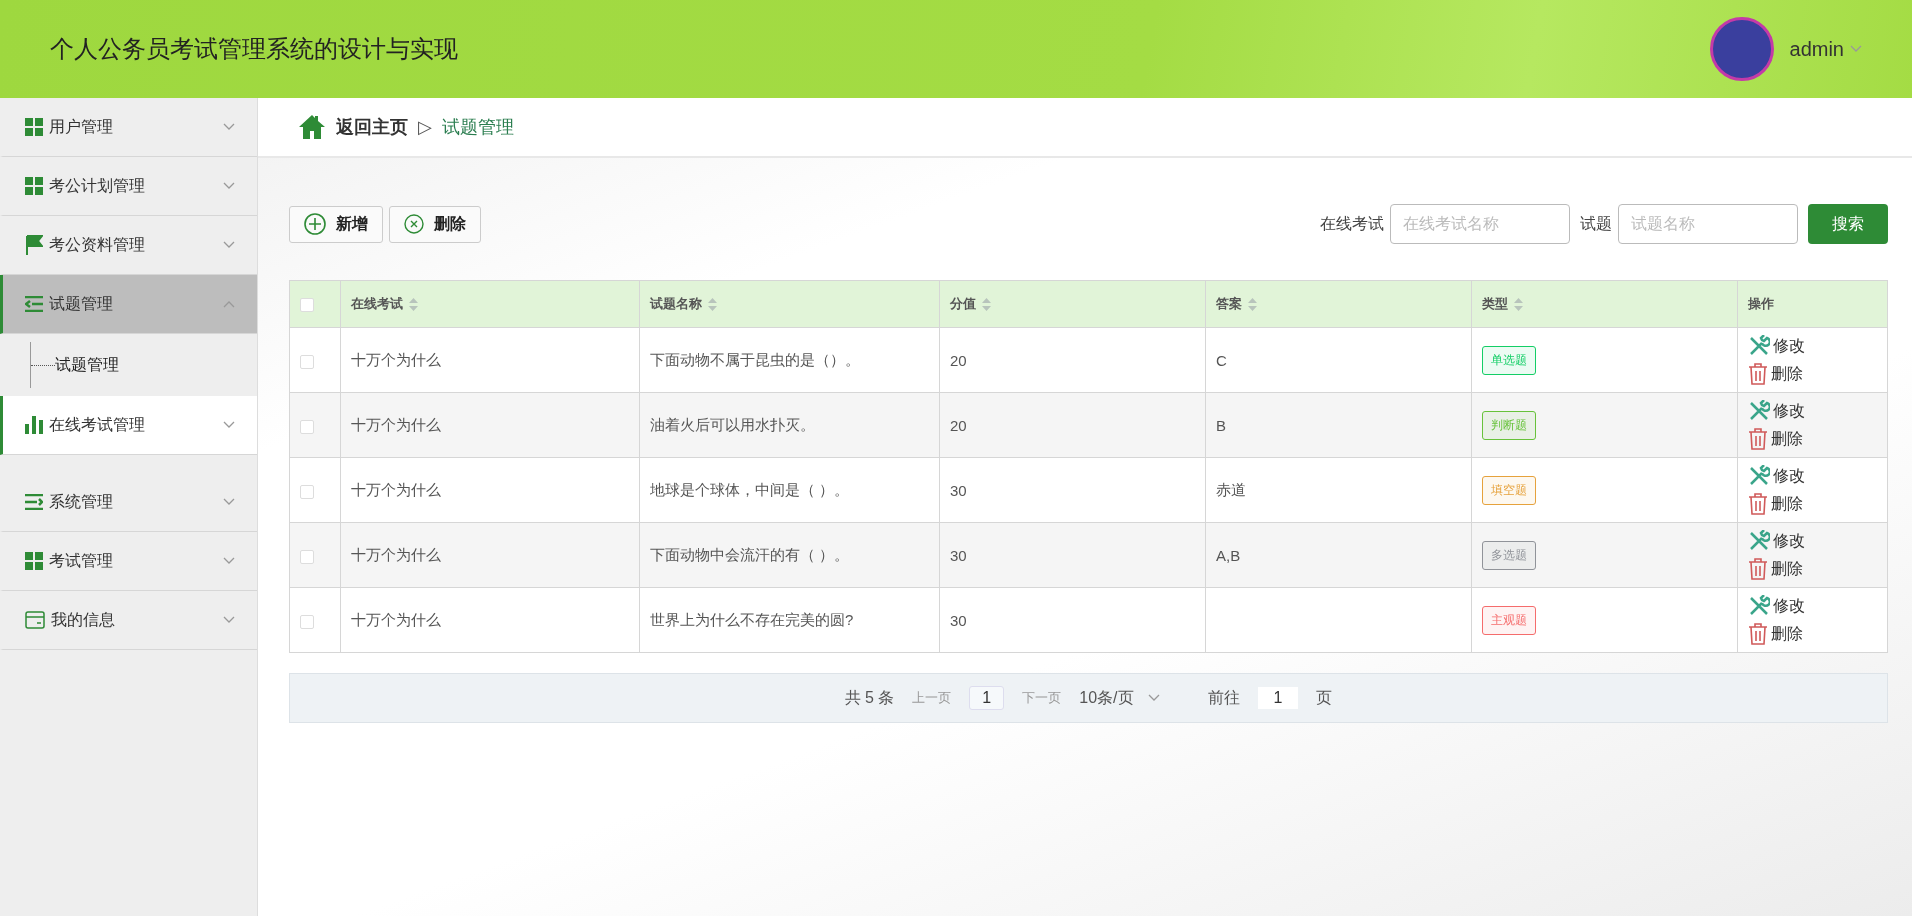 The image size is (1912, 916). I want to click on user-menu: admin, so click(1825, 49).